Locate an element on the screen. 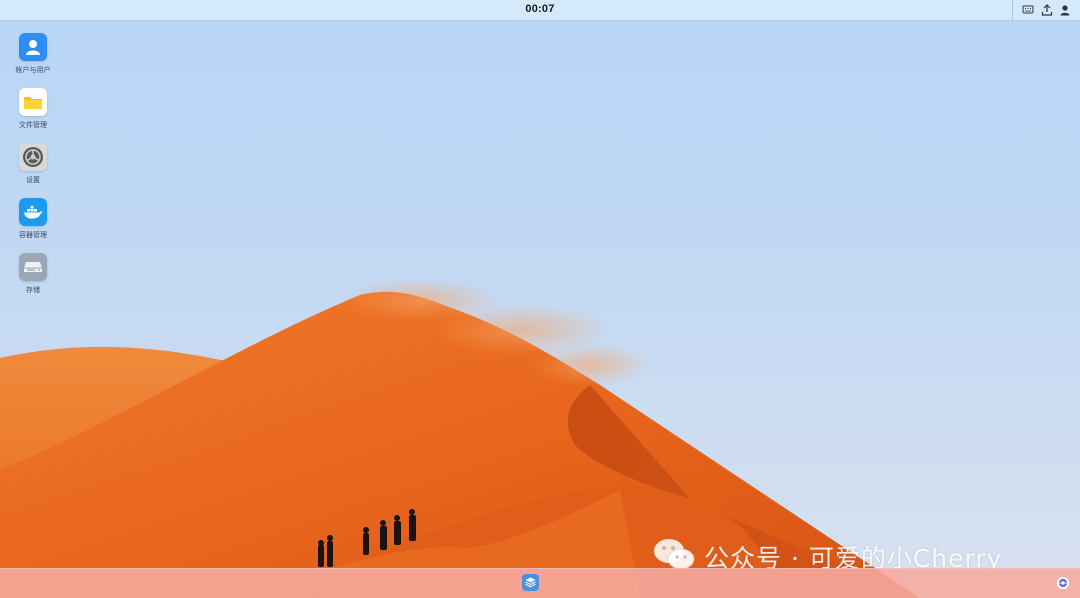 Image resolution: width=1080 pixels, height=598 pixels. keyboard-icon is located at coordinates (1028, 10).